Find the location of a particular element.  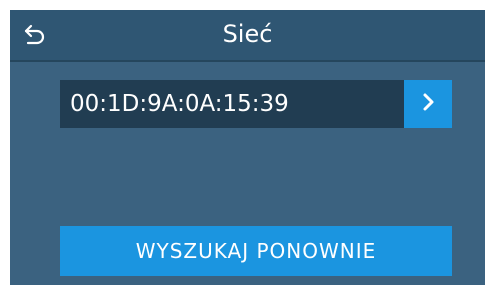

back-button is located at coordinates (35, 35).